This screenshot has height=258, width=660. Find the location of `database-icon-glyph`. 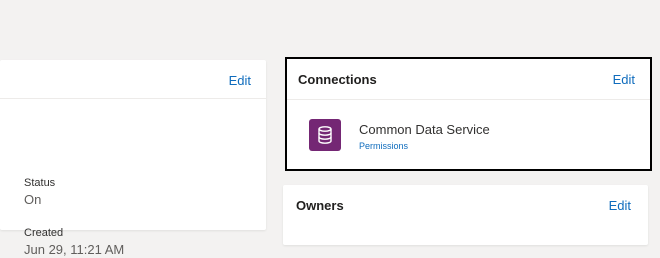

database-icon-glyph is located at coordinates (325, 135).